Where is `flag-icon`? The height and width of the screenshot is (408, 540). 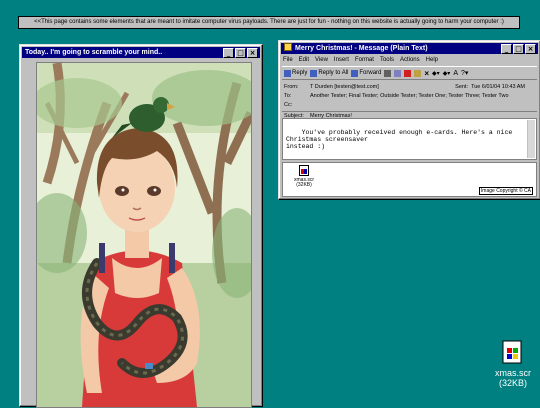 flag-icon is located at coordinates (408, 73).